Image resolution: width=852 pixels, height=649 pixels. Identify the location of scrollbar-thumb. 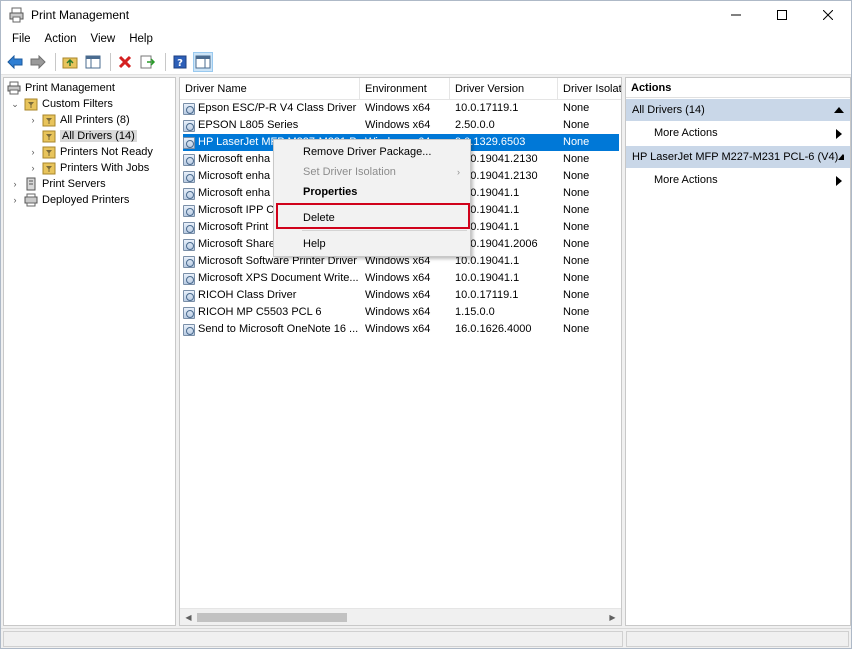
(272, 617).